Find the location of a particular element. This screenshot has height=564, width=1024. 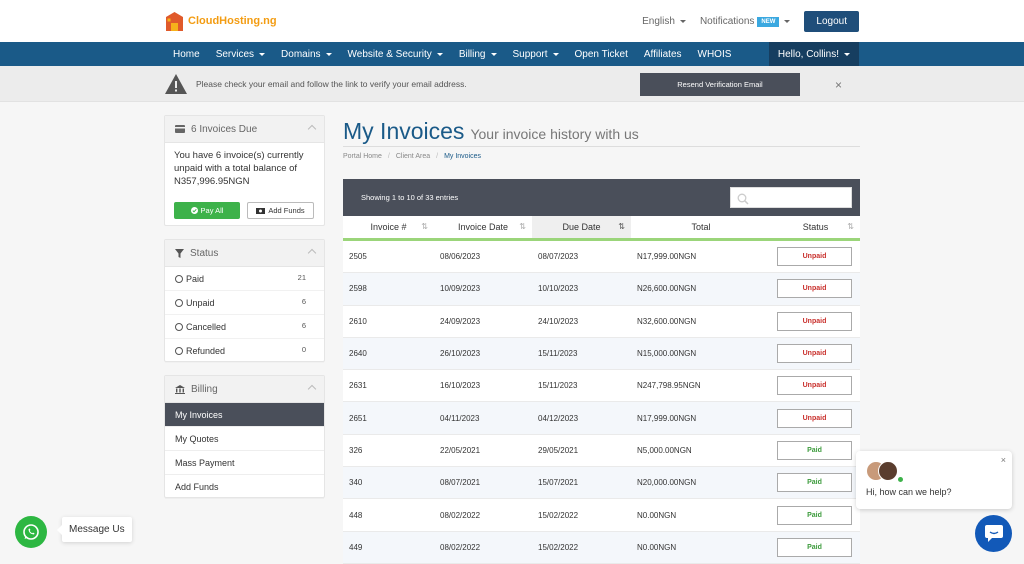

column-total: Total is located at coordinates (701, 227).